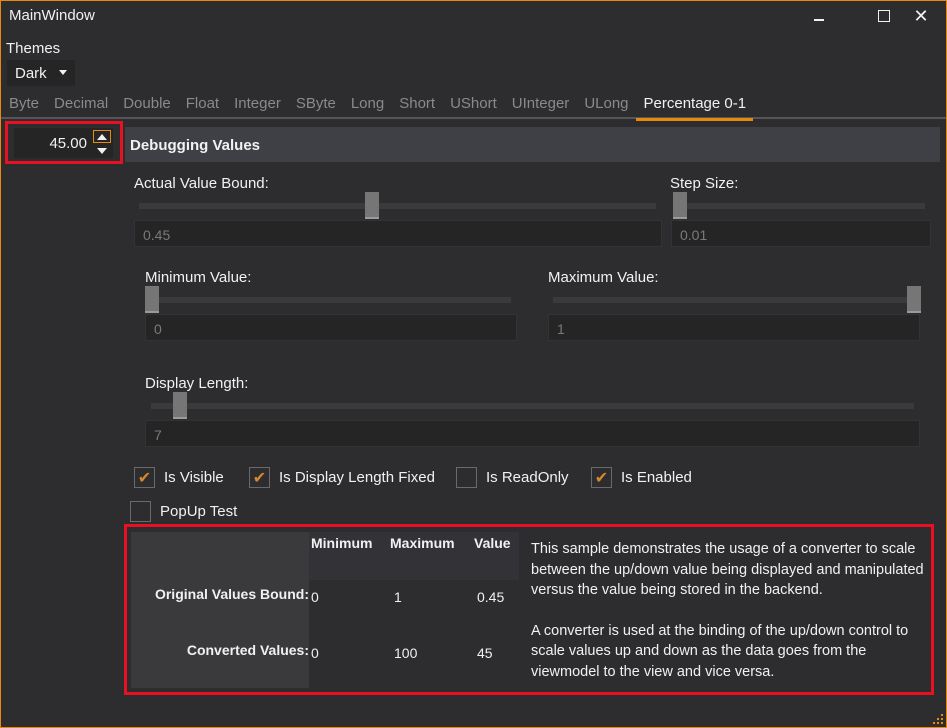  Describe the element at coordinates (406, 653) in the screenshot. I see `converted-maximum: 100` at that location.